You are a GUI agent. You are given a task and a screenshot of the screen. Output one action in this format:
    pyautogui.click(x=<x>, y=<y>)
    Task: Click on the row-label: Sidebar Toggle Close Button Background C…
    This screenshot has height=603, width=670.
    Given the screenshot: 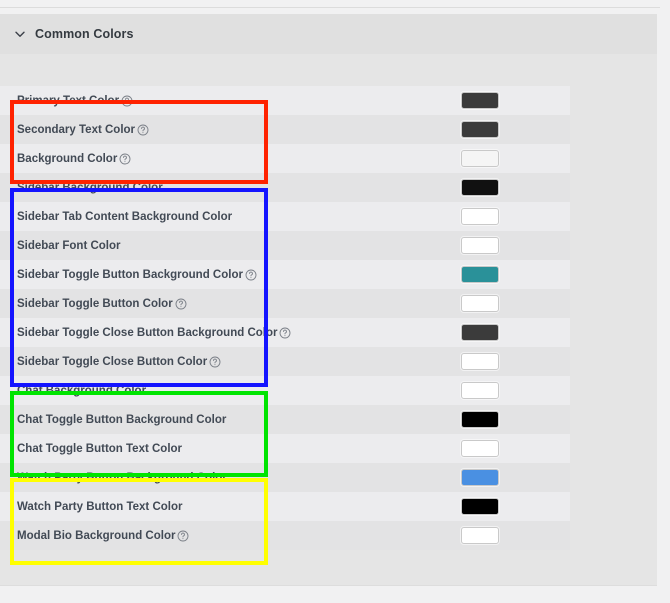 What is the action you would take?
    pyautogui.click(x=145, y=333)
    